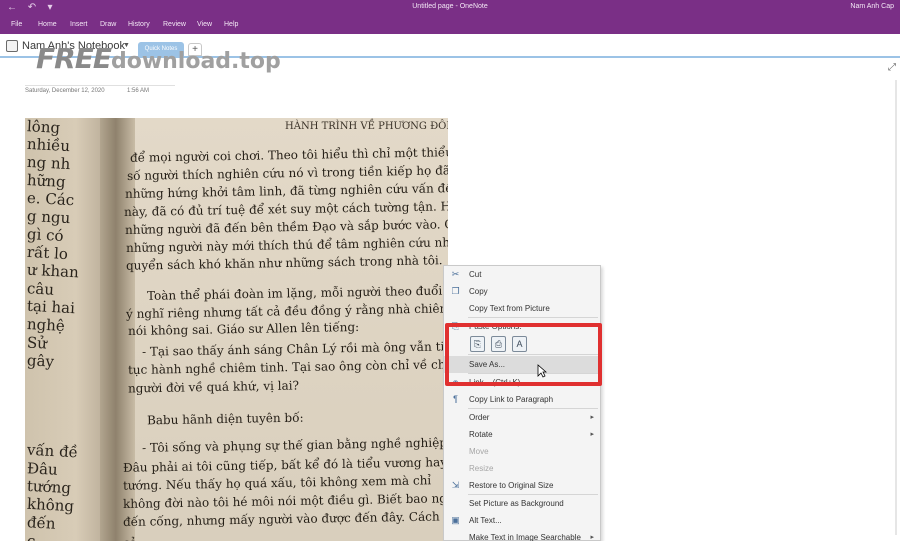 This screenshot has width=900, height=541. Describe the element at coordinates (892, 67) in the screenshot. I see `expand-icon: ⤢` at that location.